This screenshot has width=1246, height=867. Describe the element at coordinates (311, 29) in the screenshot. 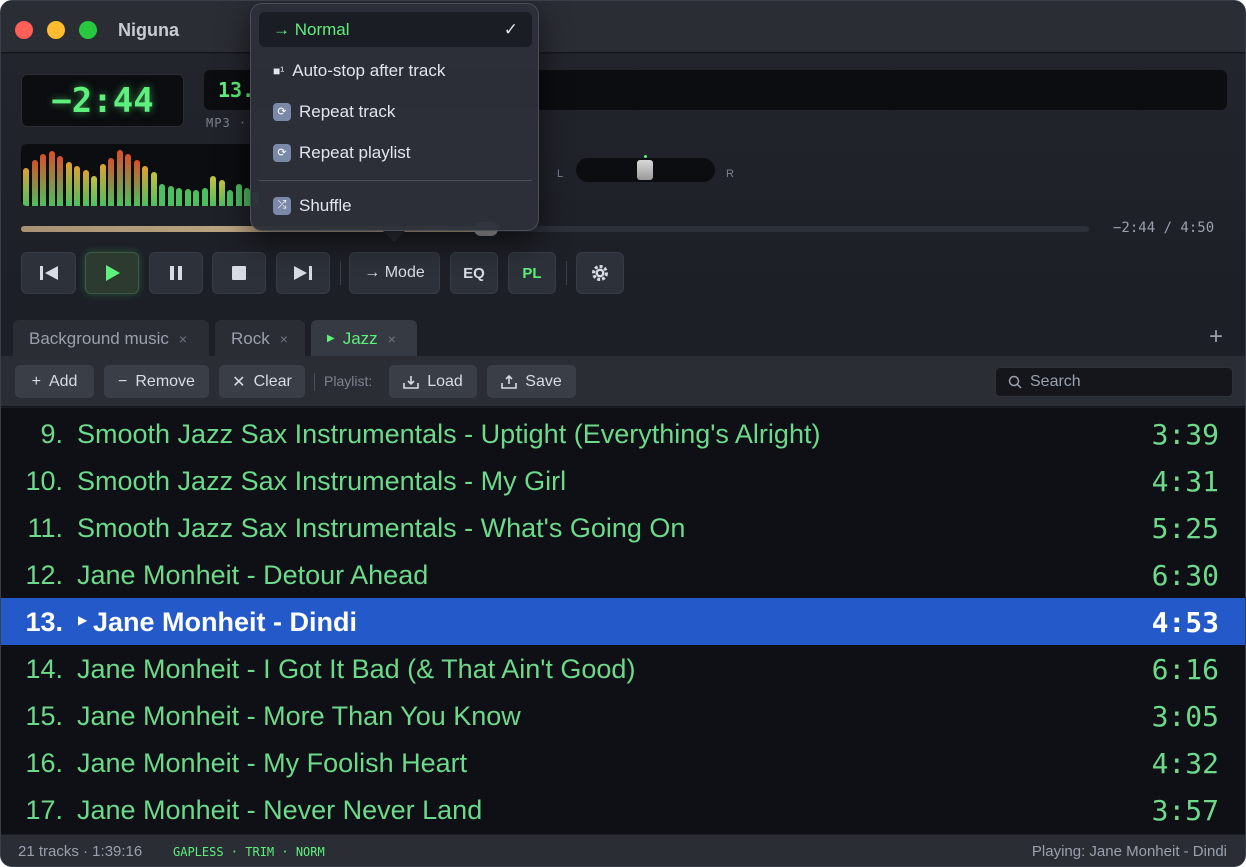

I see `menu-item-label: → Normal` at that location.